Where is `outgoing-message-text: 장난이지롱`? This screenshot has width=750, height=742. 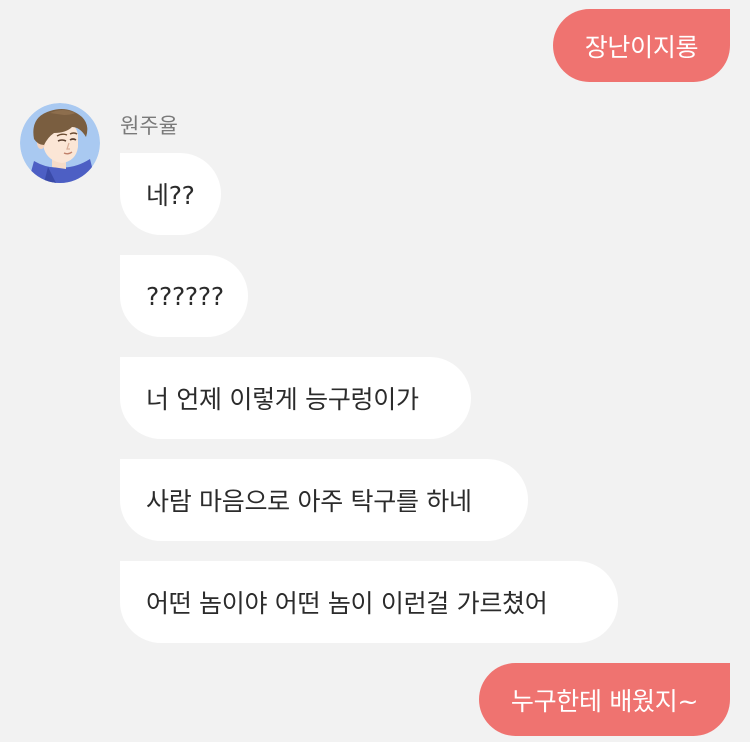 outgoing-message-text: 장난이지롱 is located at coordinates (641, 47).